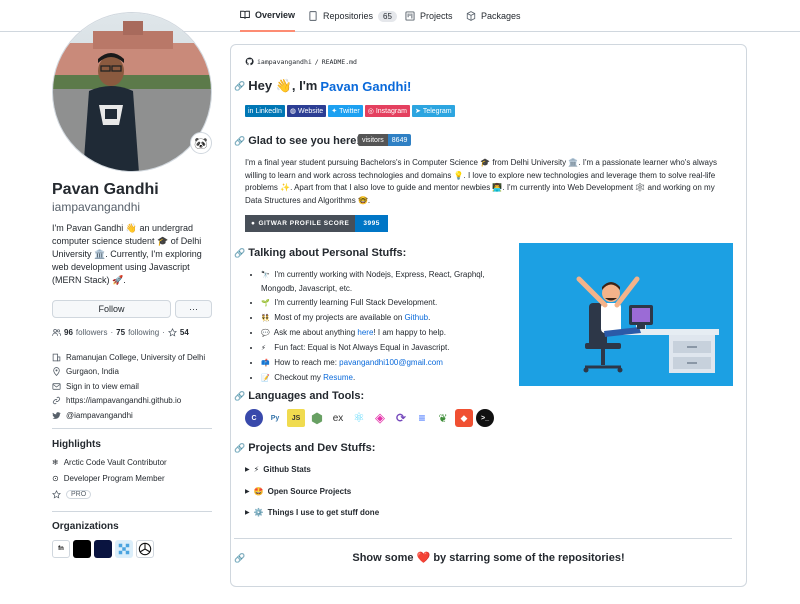 The image size is (800, 604). I want to click on tab-overview: Overview, so click(268, 16).